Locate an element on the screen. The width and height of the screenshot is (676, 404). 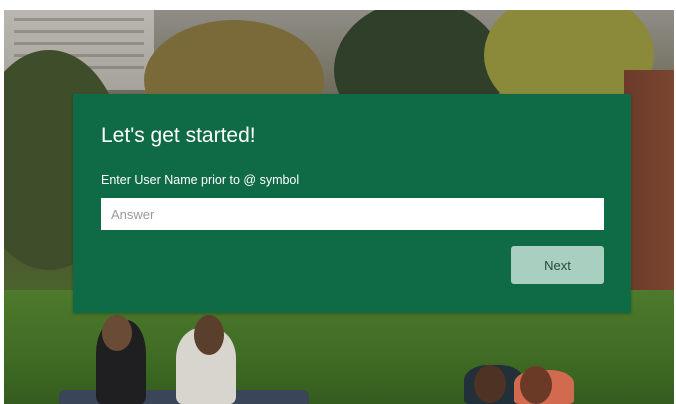
next-button: Next is located at coordinates (557, 265).